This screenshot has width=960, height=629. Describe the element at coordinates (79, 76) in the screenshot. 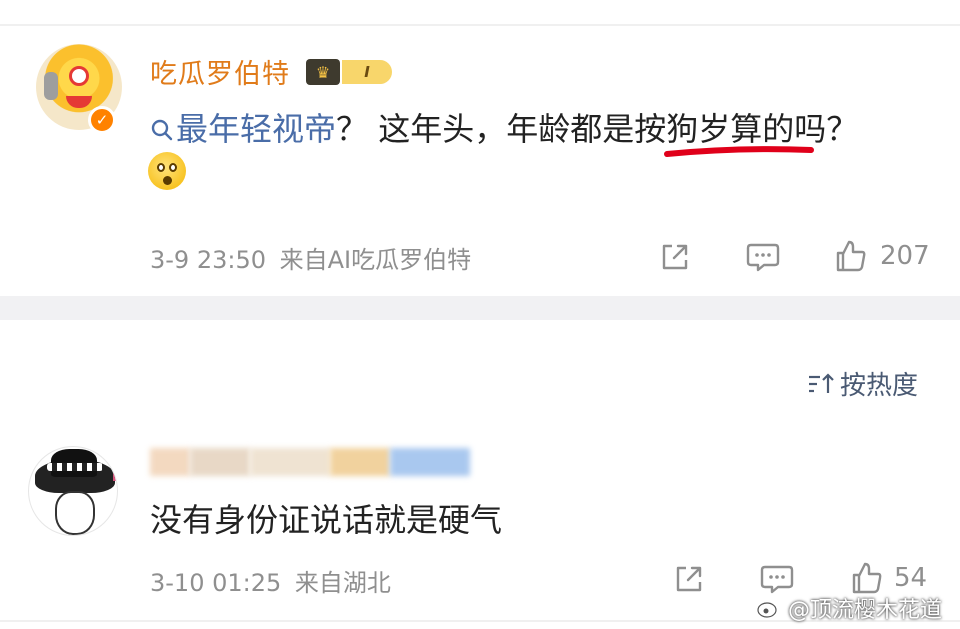

I see `avatar-eye` at that location.